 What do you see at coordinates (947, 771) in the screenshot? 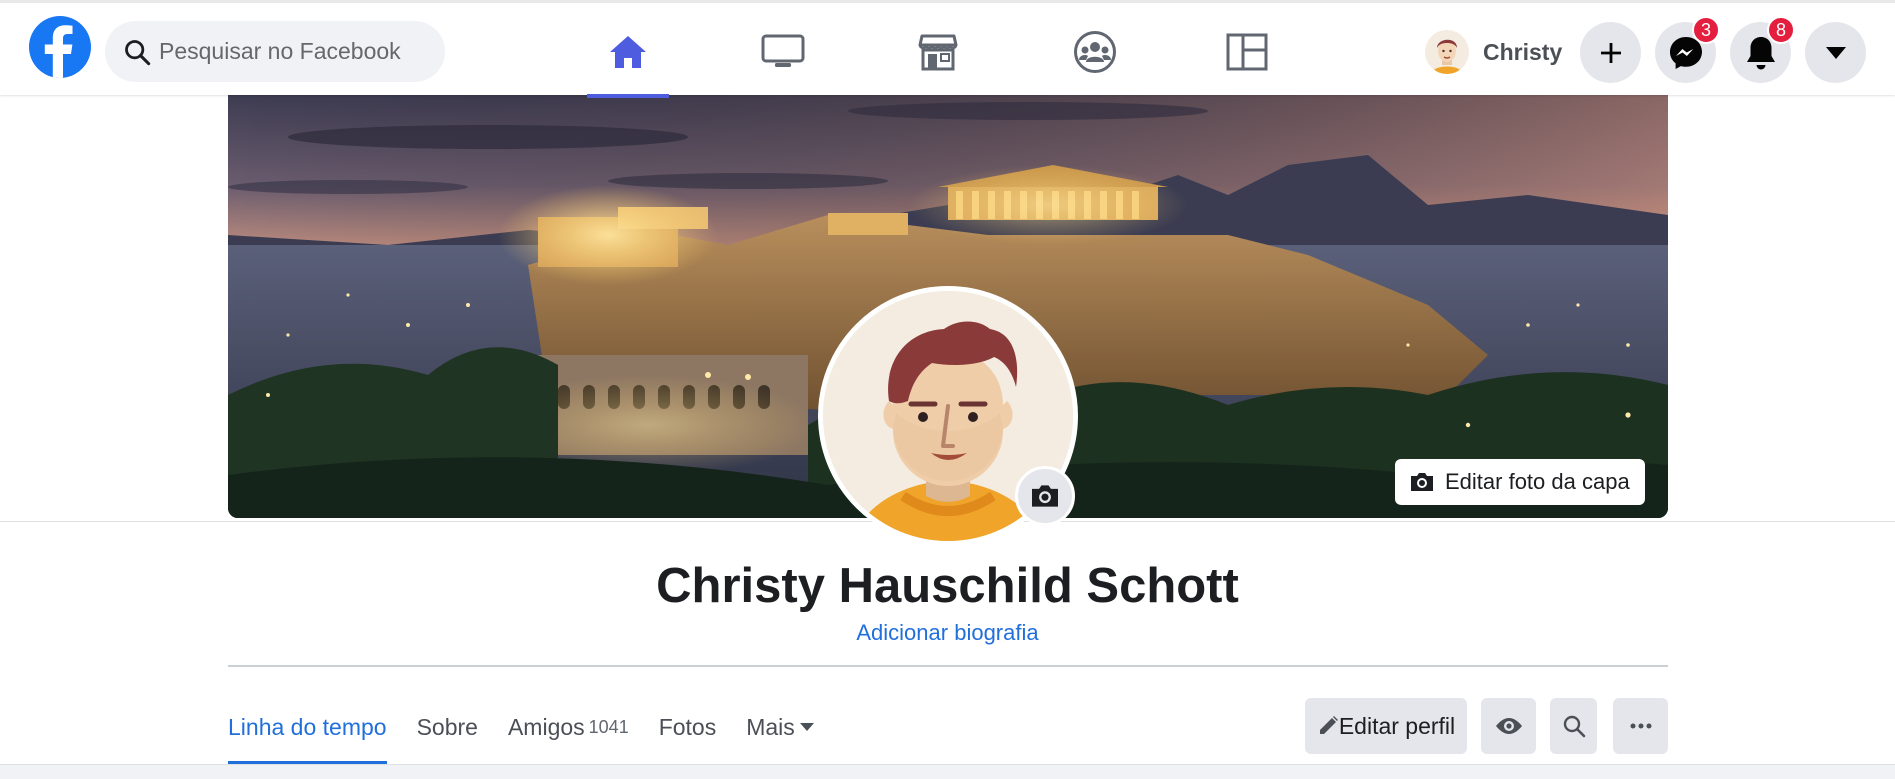
I see `page-background` at bounding box center [947, 771].